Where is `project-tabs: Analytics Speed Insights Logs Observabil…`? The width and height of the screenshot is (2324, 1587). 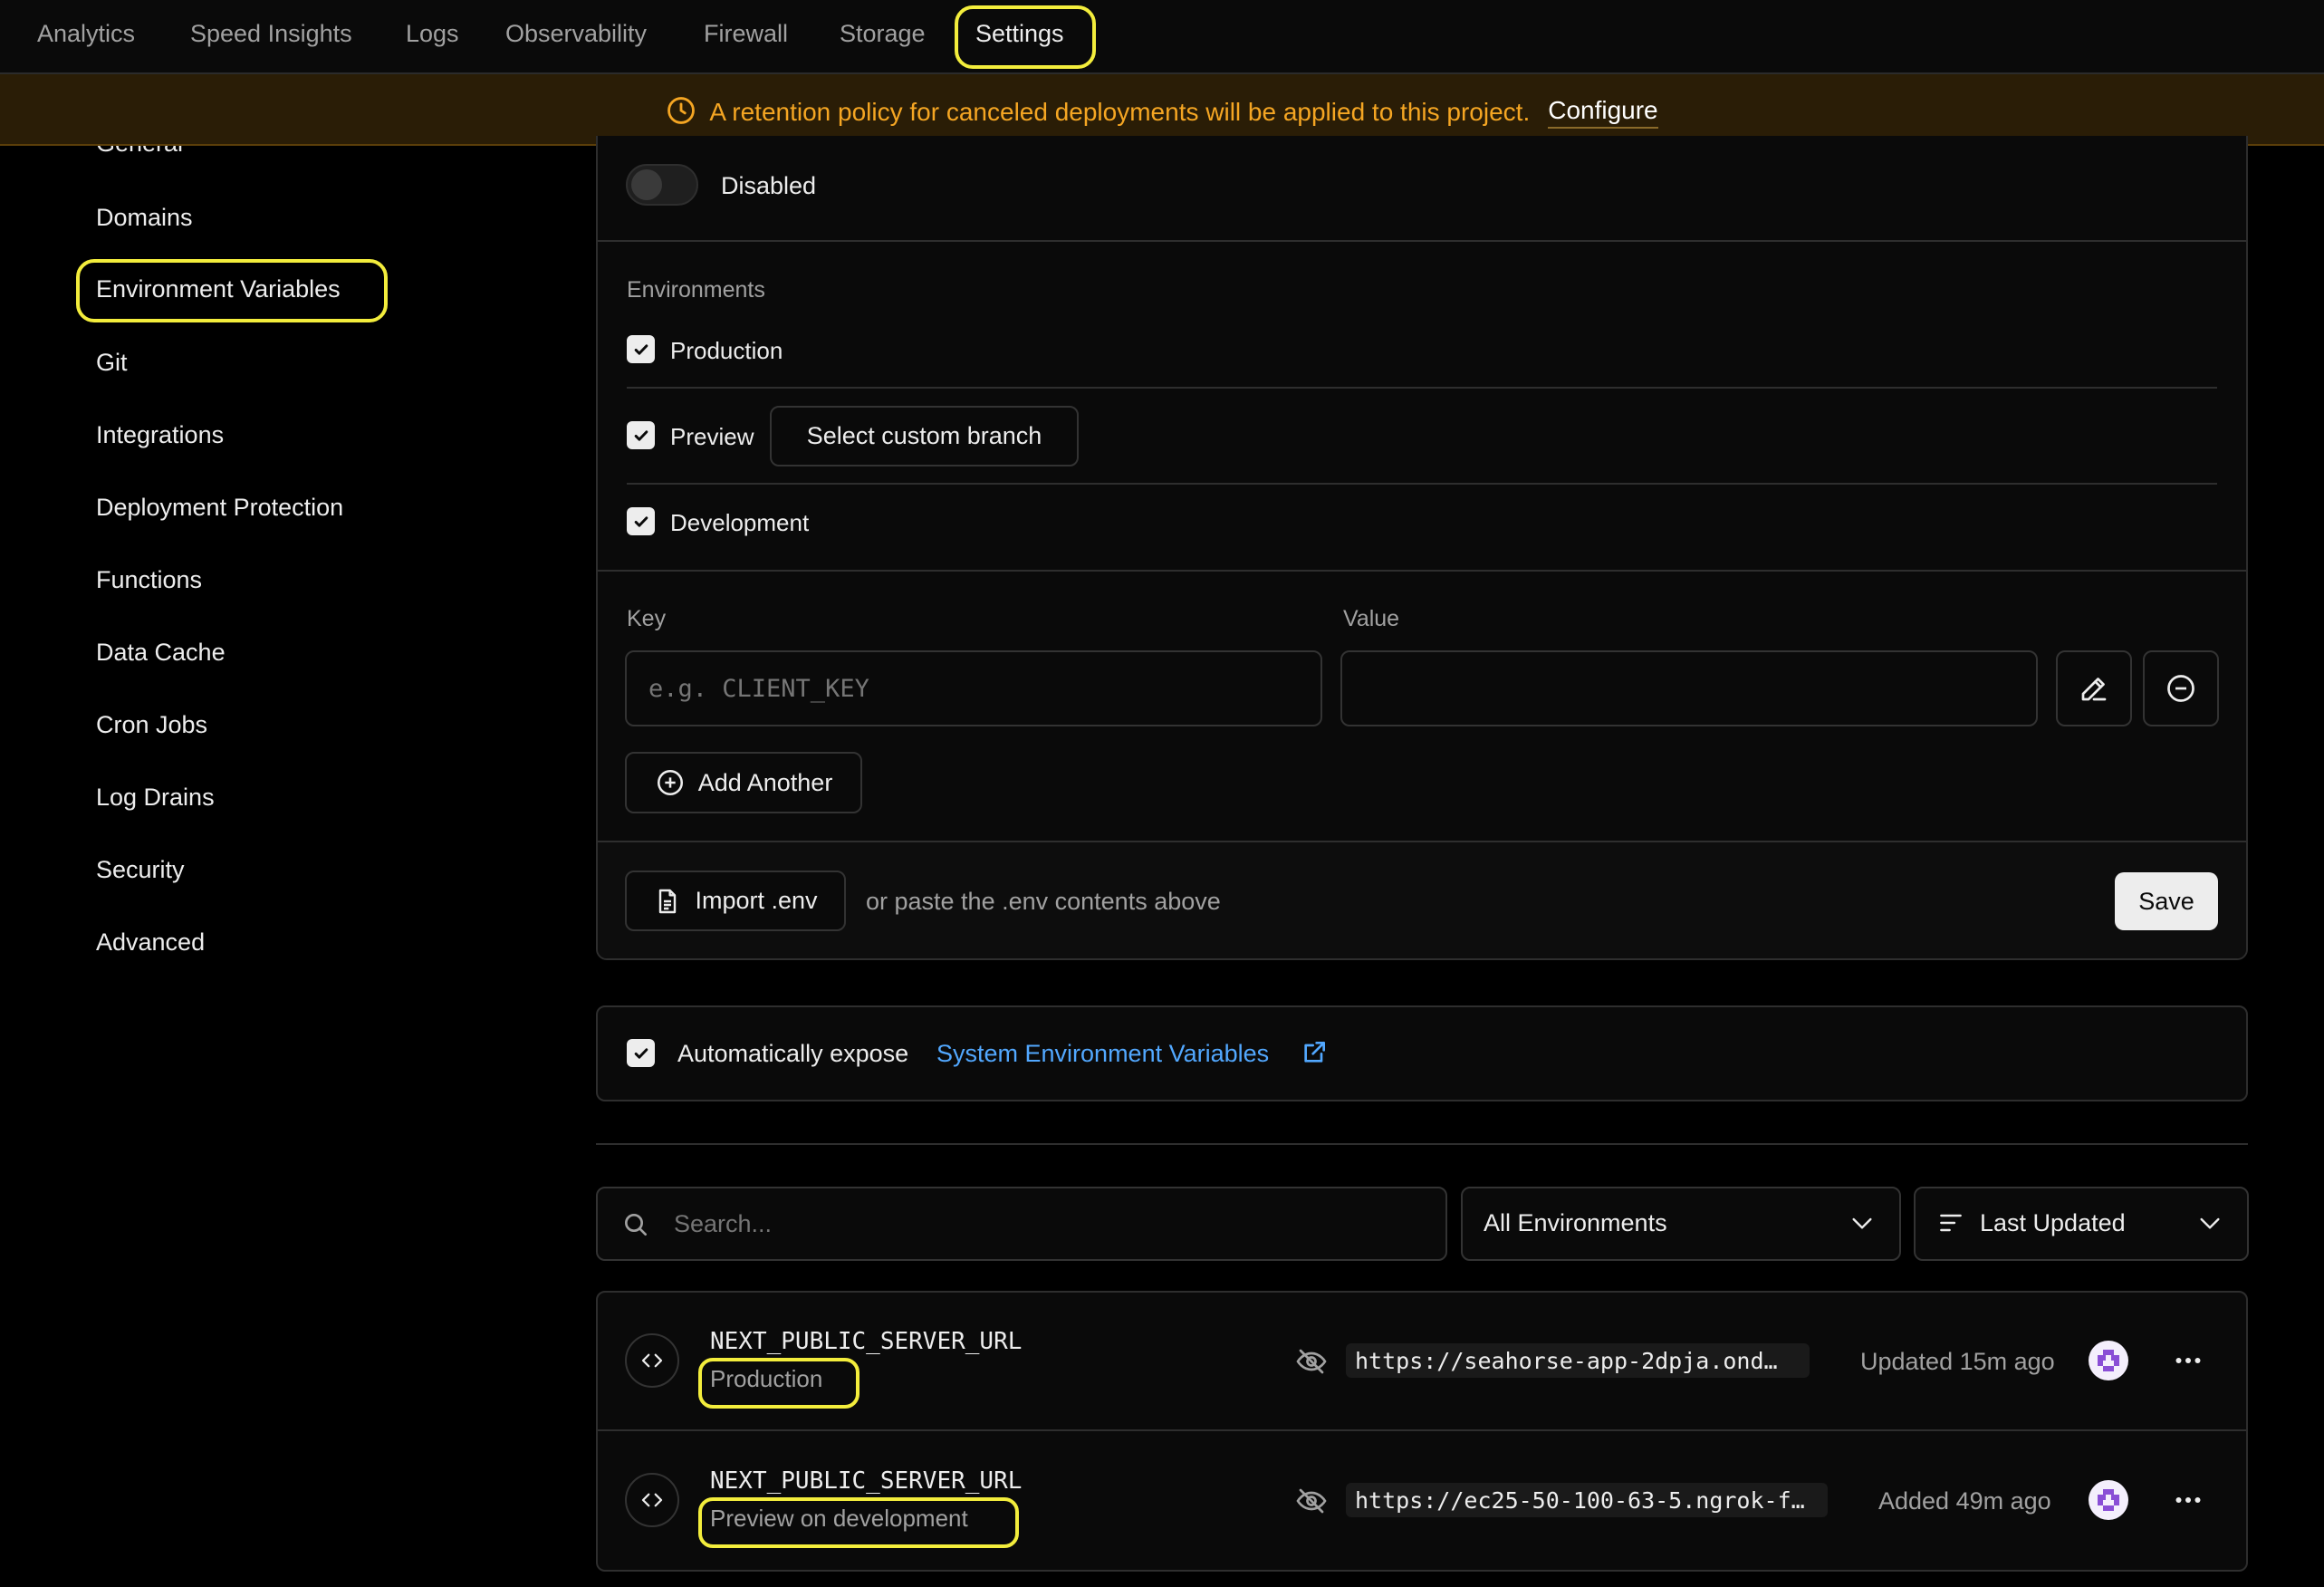 project-tabs: Analytics Speed Insights Logs Observabil… is located at coordinates (1162, 37).